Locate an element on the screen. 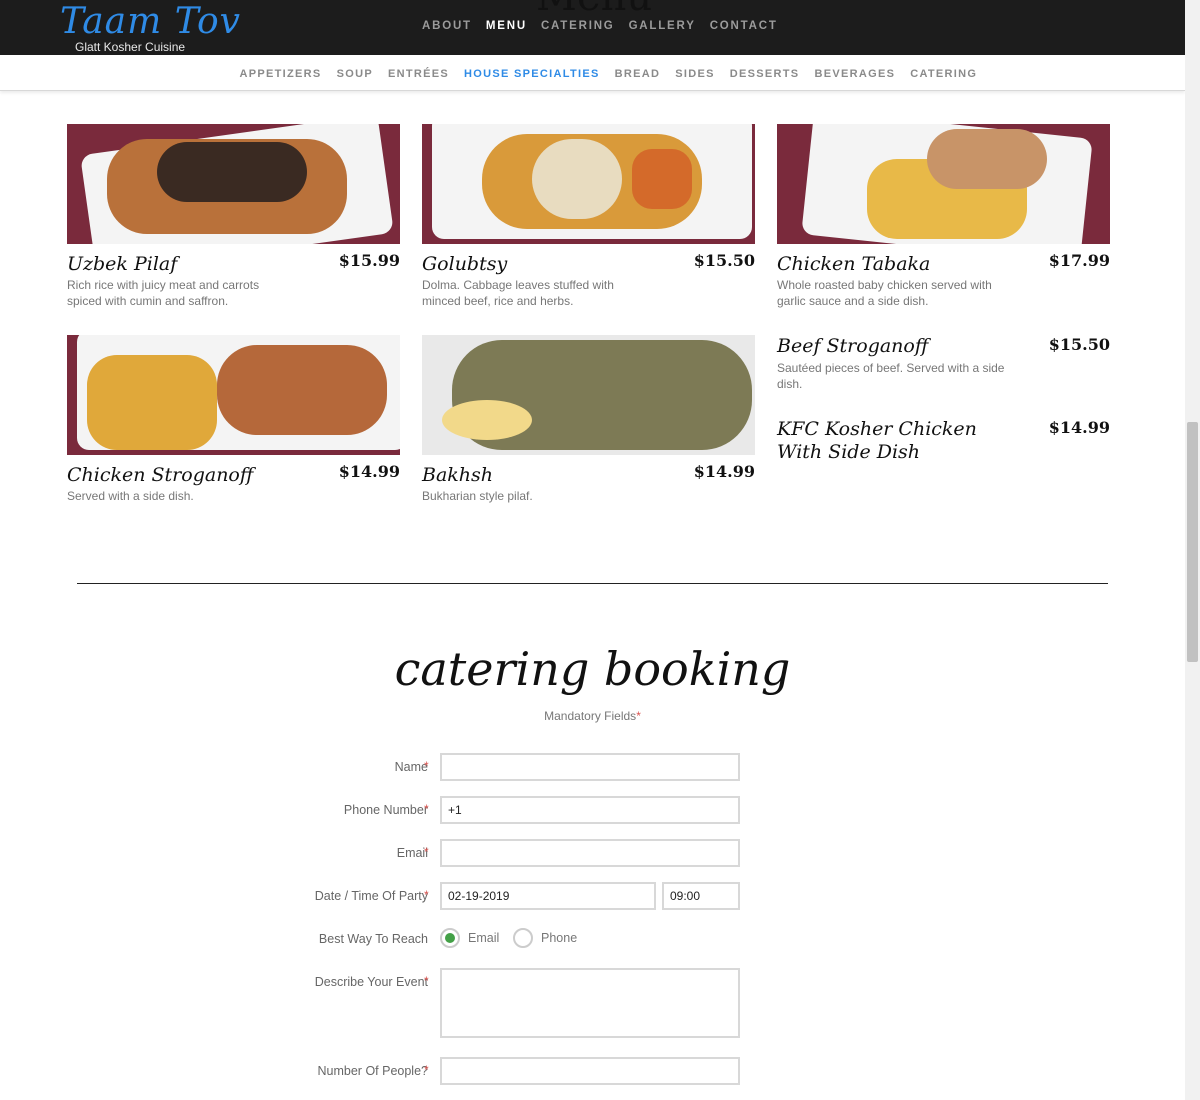 The image size is (1200, 1100). form-title: catering booking is located at coordinates (592, 669).